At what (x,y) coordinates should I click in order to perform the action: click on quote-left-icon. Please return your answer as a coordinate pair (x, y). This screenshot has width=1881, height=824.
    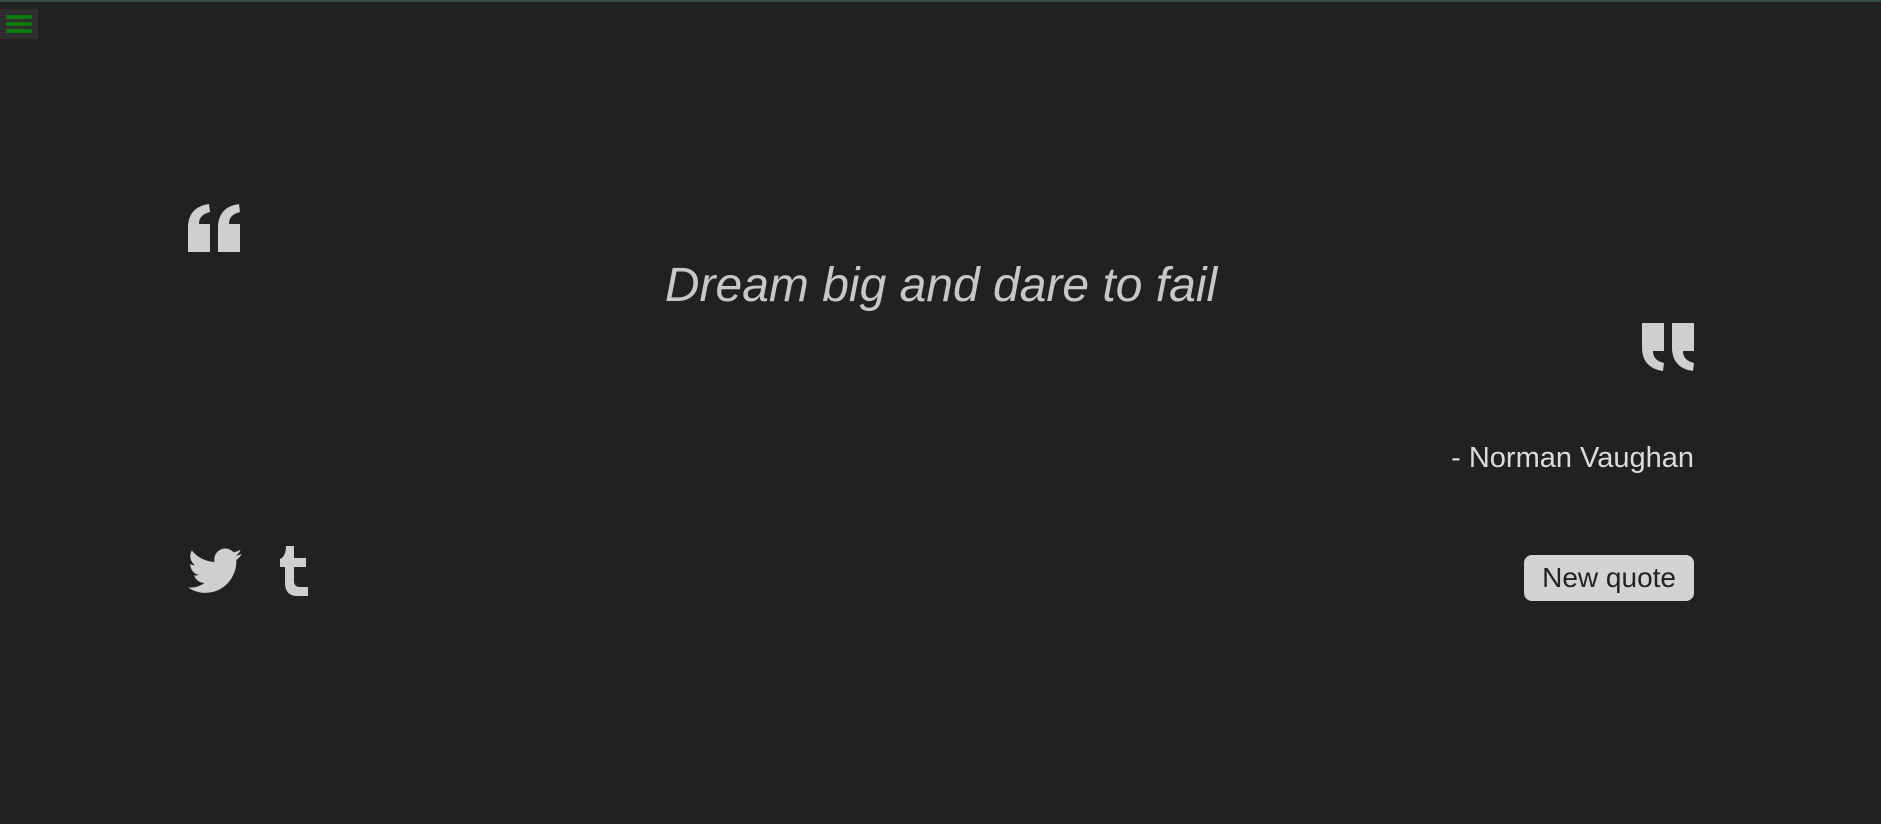
    Looking at the image, I should click on (215, 228).